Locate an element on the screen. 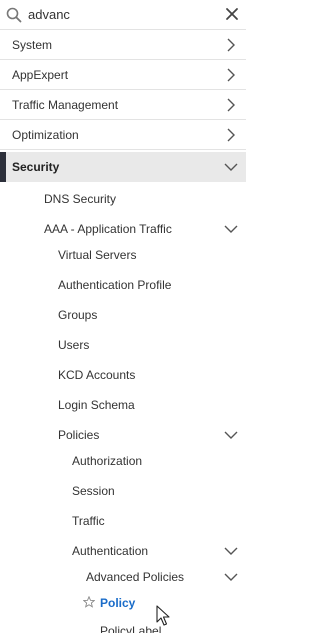  search-bar is located at coordinates (123, 15).